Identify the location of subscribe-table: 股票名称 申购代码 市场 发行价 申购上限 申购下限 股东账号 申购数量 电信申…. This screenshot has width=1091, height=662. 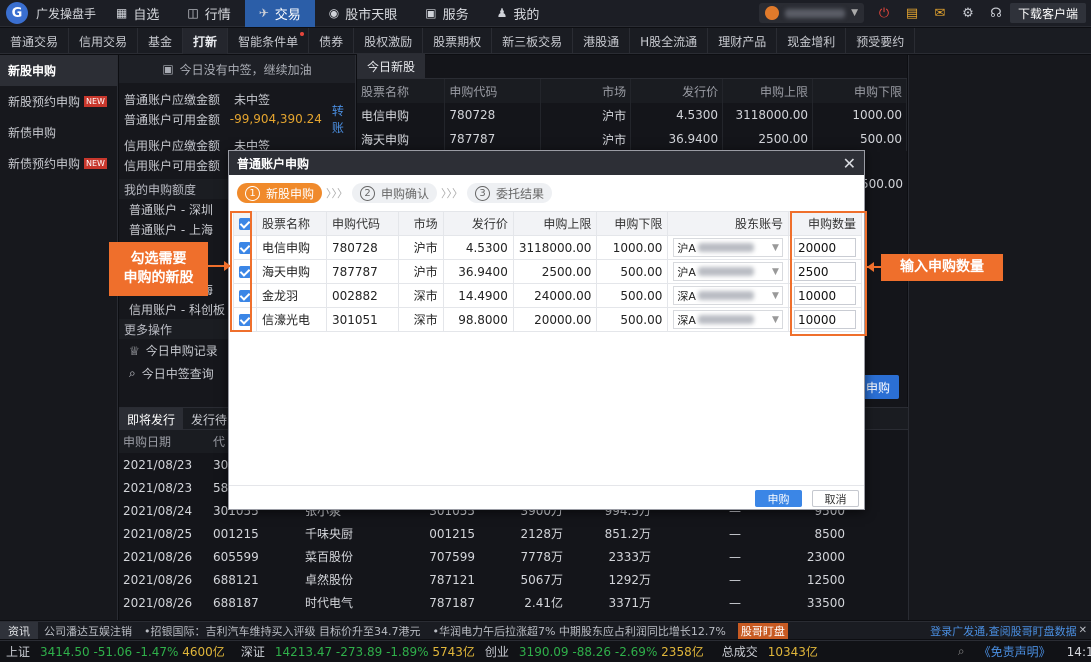
(548, 271).